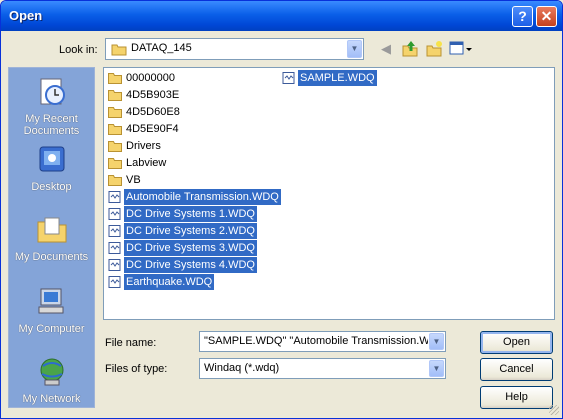  I want to click on view-menu-icon, so click(461, 49).